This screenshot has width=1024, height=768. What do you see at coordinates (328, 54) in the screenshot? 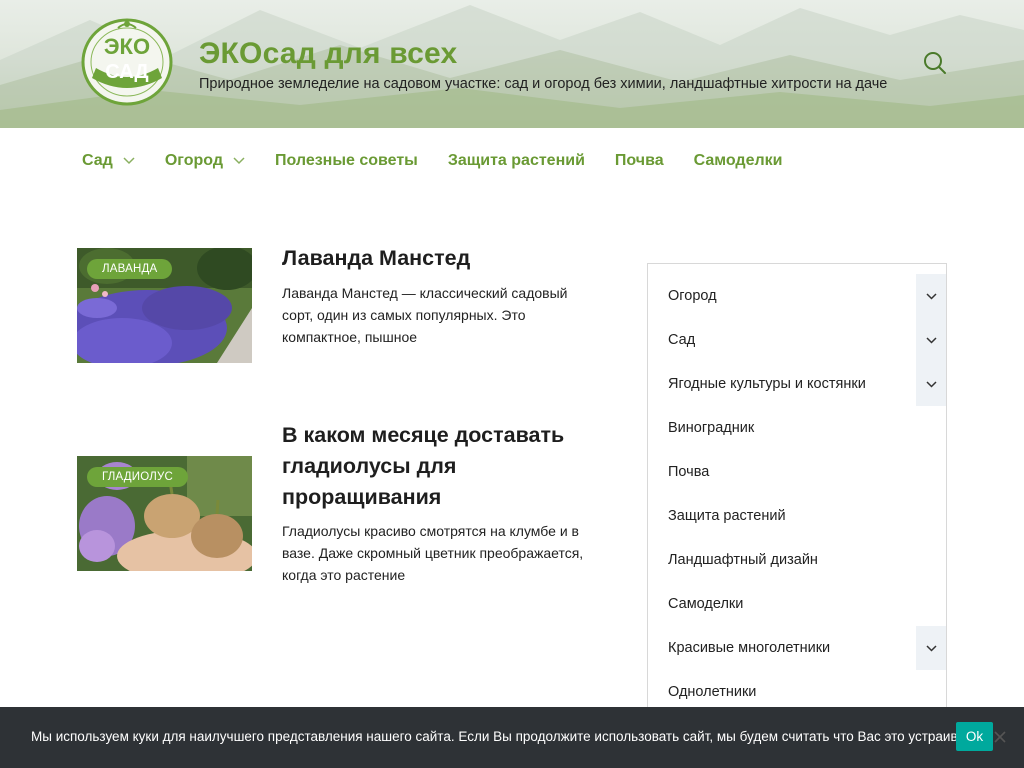
I see `site-title: ЭКОсад для всех` at bounding box center [328, 54].